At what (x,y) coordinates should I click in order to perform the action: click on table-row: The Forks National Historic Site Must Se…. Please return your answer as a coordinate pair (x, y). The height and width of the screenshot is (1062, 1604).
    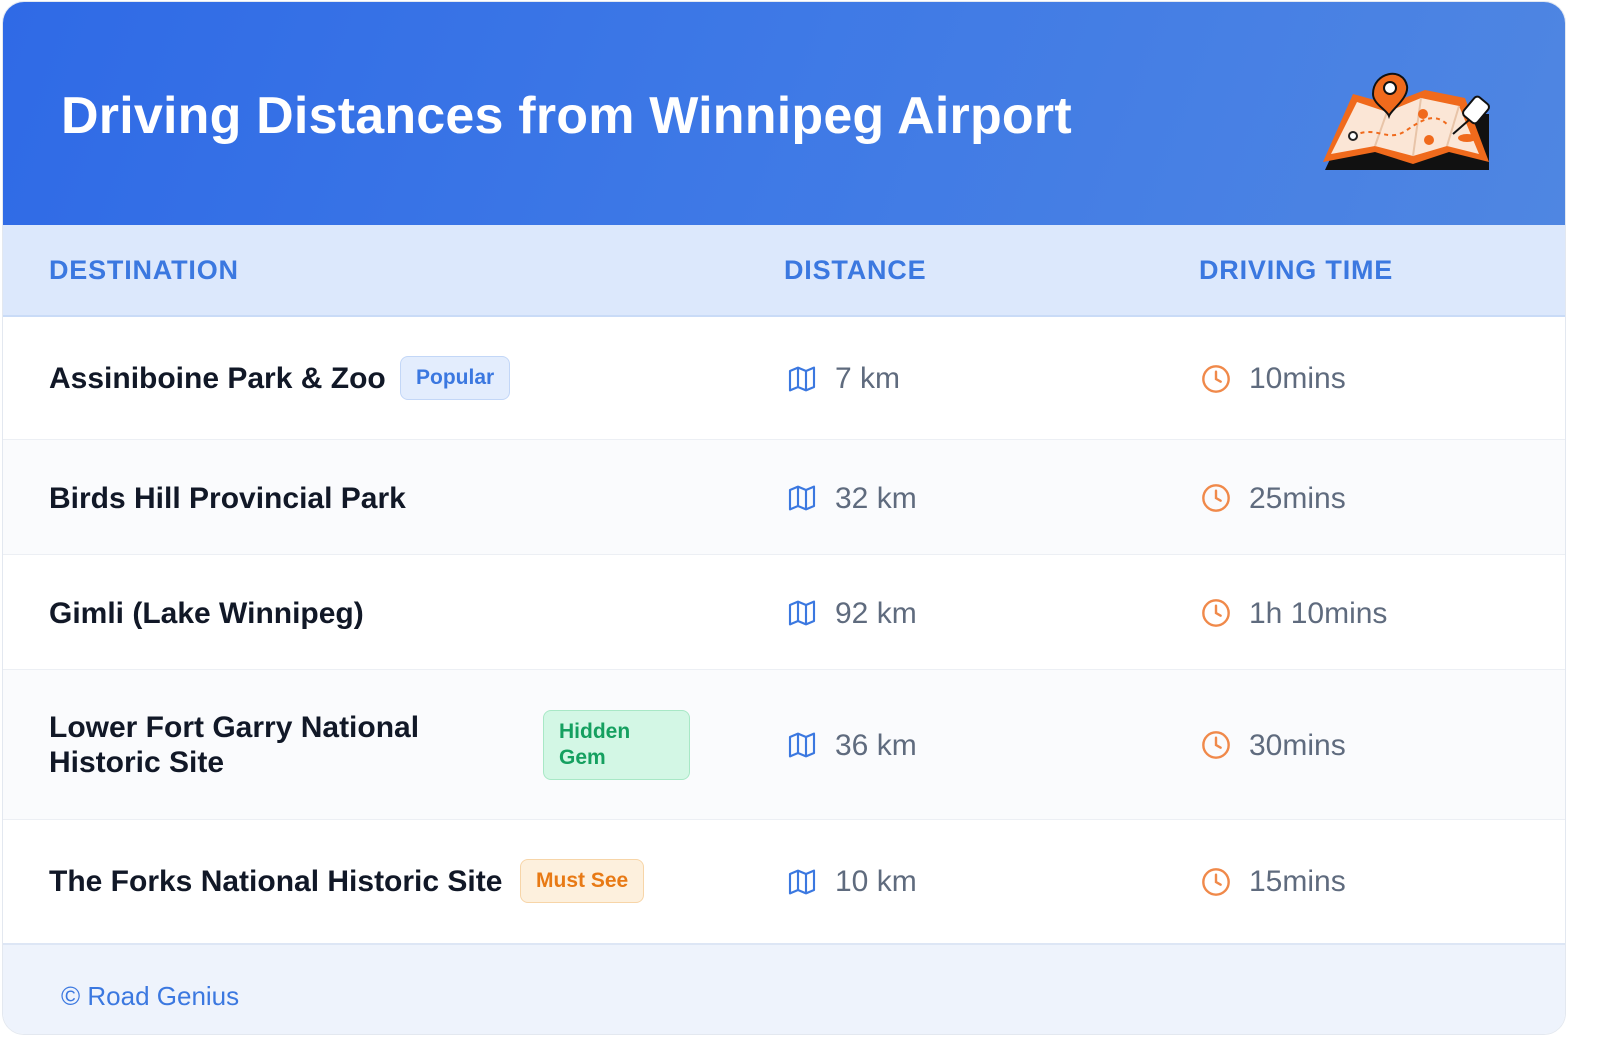
    Looking at the image, I should click on (784, 881).